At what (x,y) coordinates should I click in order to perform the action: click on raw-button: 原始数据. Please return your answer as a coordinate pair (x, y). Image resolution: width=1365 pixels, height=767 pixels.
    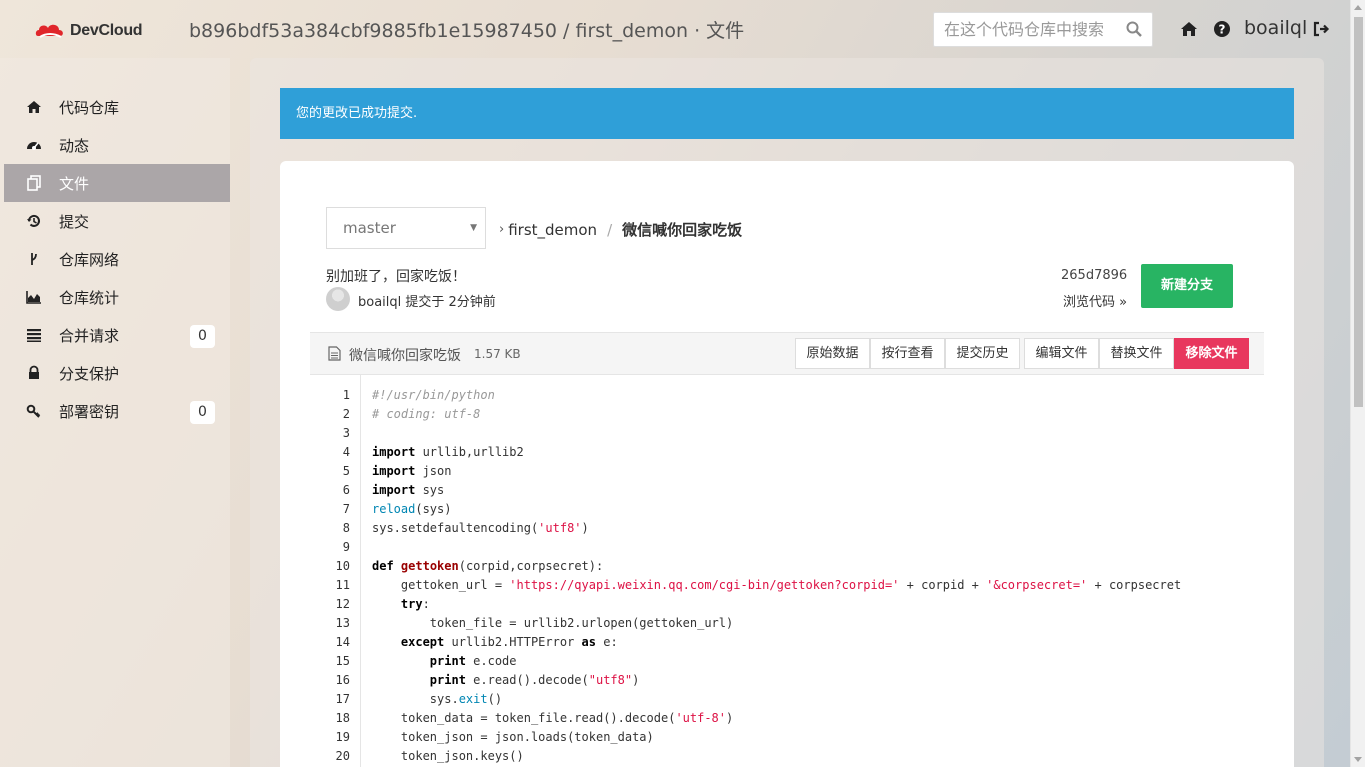
    Looking at the image, I should click on (832, 353).